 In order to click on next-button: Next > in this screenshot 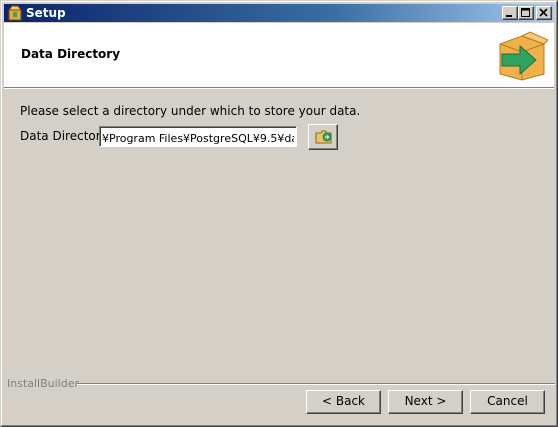, I will do `click(425, 402)`.